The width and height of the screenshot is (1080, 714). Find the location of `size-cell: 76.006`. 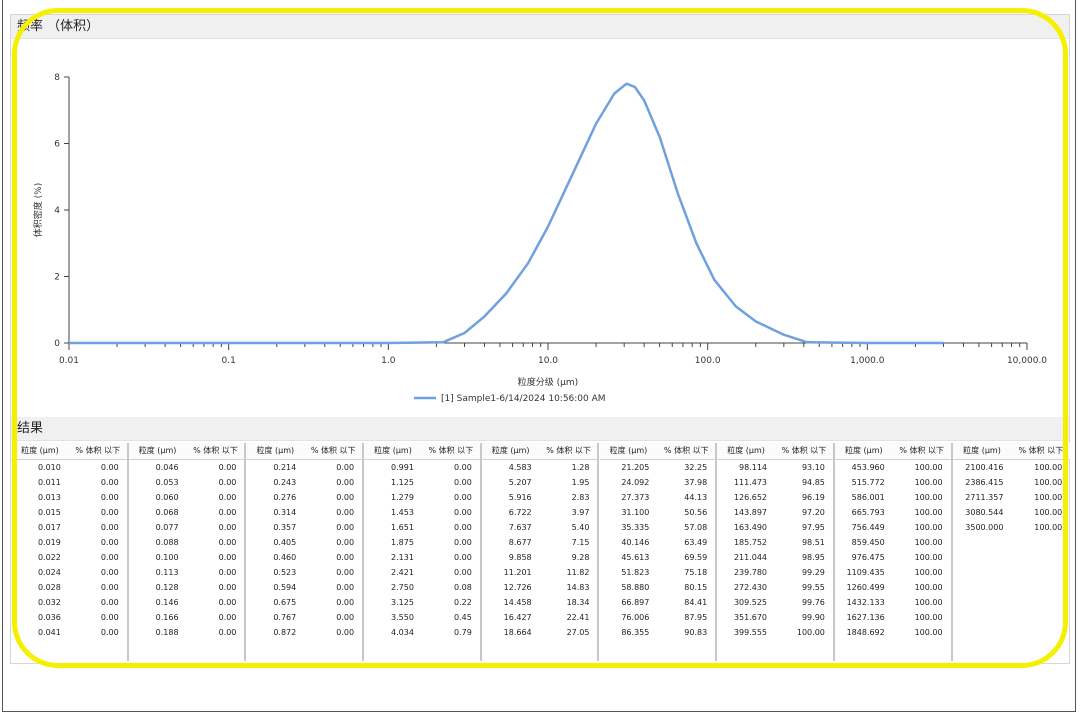

size-cell: 76.006 is located at coordinates (635, 617).